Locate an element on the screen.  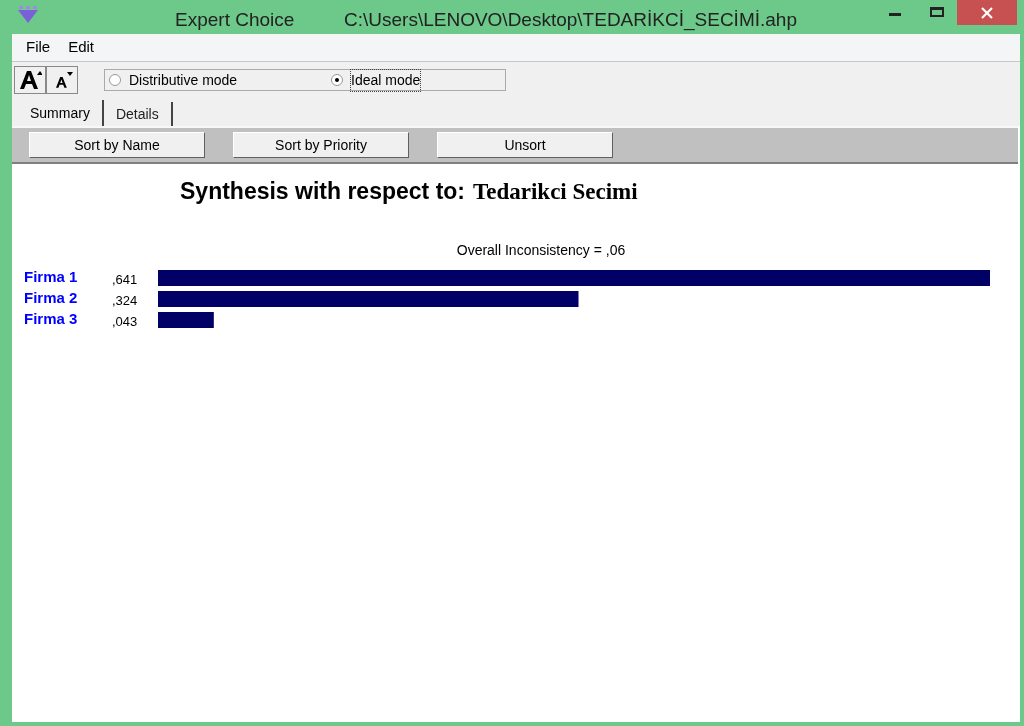
increase-font-button is located at coordinates (30, 80).